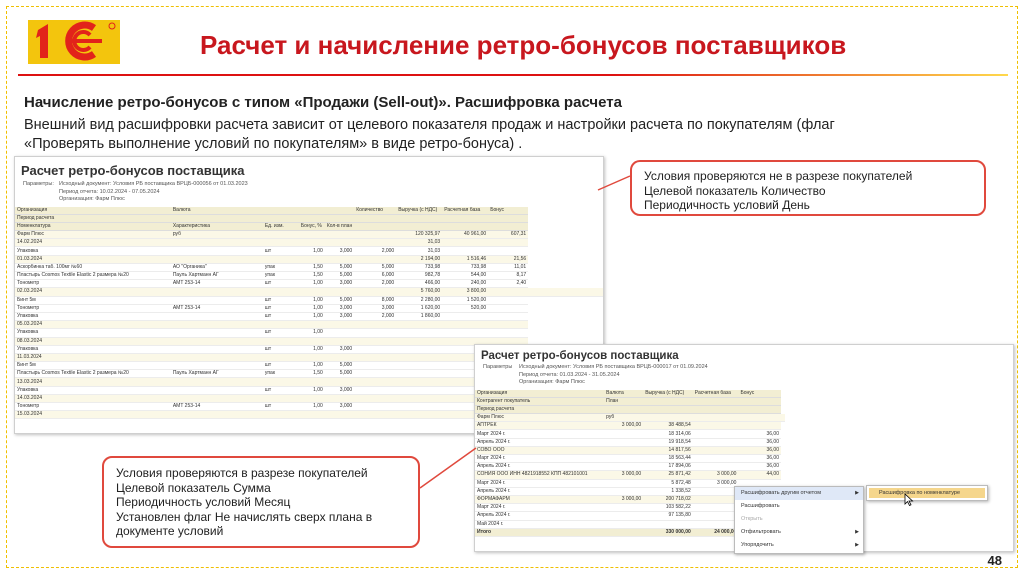 This screenshot has width=1024, height=574. I want to click on table-cell: СОНИЯ ООО ИНН 4821918552 КПП 482101001, so click(540, 475).